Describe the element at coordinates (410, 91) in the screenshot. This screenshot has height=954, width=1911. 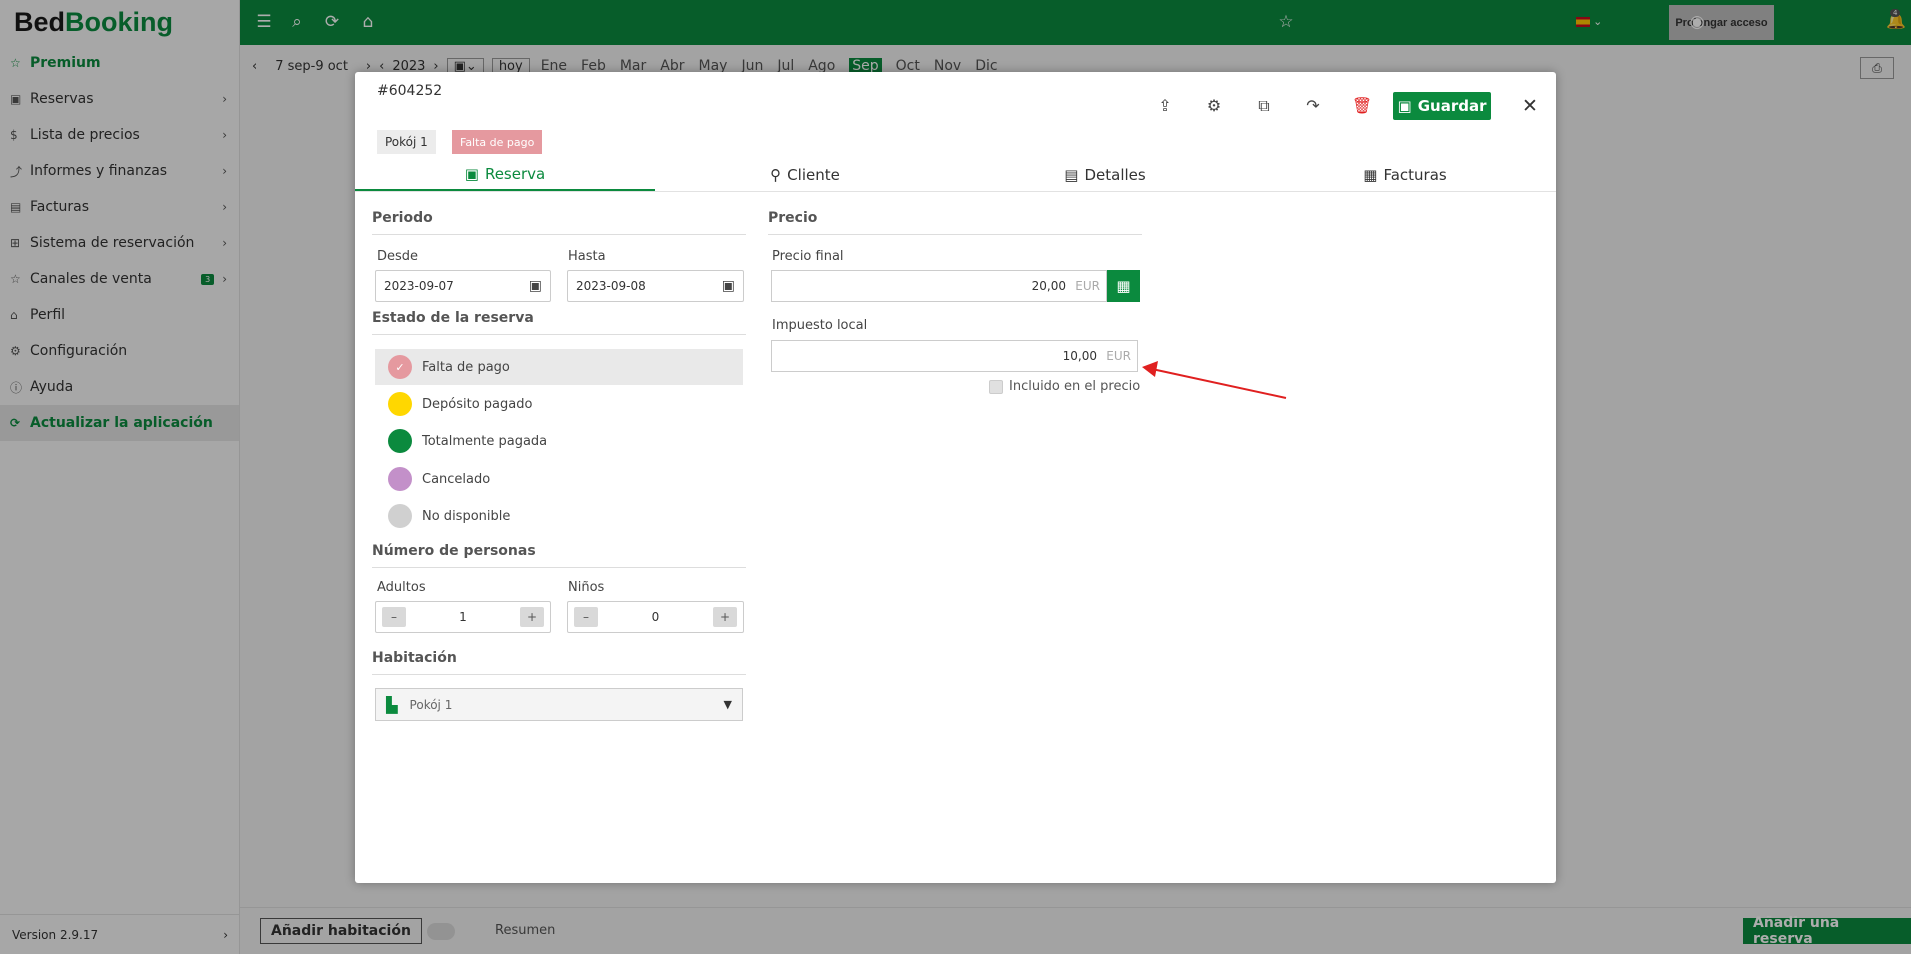
I see `reservation-id: #604252` at that location.